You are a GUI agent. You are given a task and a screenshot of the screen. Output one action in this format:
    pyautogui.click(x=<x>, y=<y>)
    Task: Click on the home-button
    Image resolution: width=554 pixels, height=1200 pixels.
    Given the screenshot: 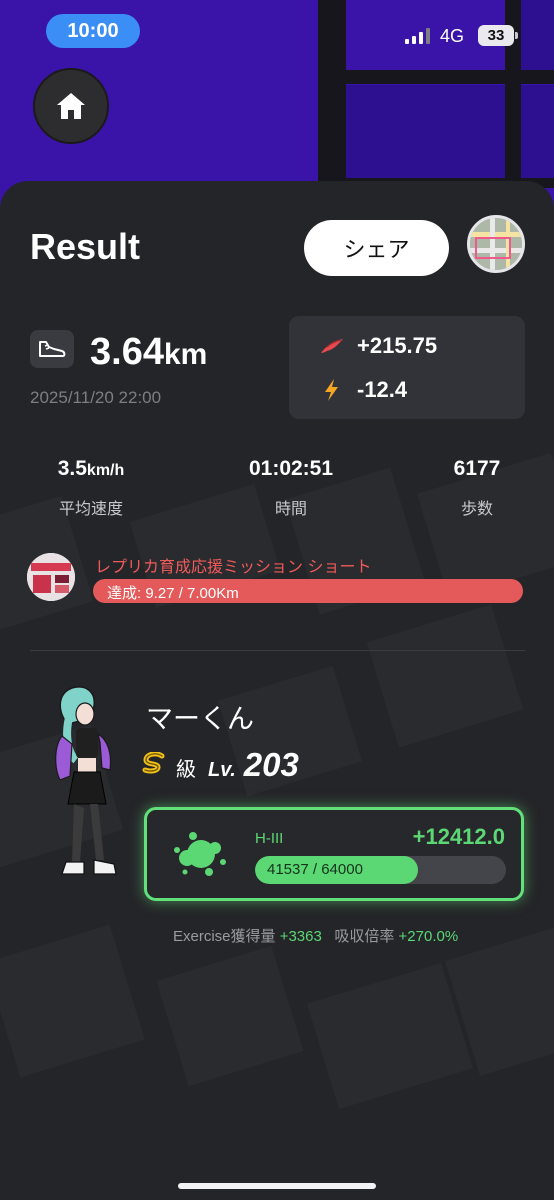 What is the action you would take?
    pyautogui.click(x=71, y=106)
    